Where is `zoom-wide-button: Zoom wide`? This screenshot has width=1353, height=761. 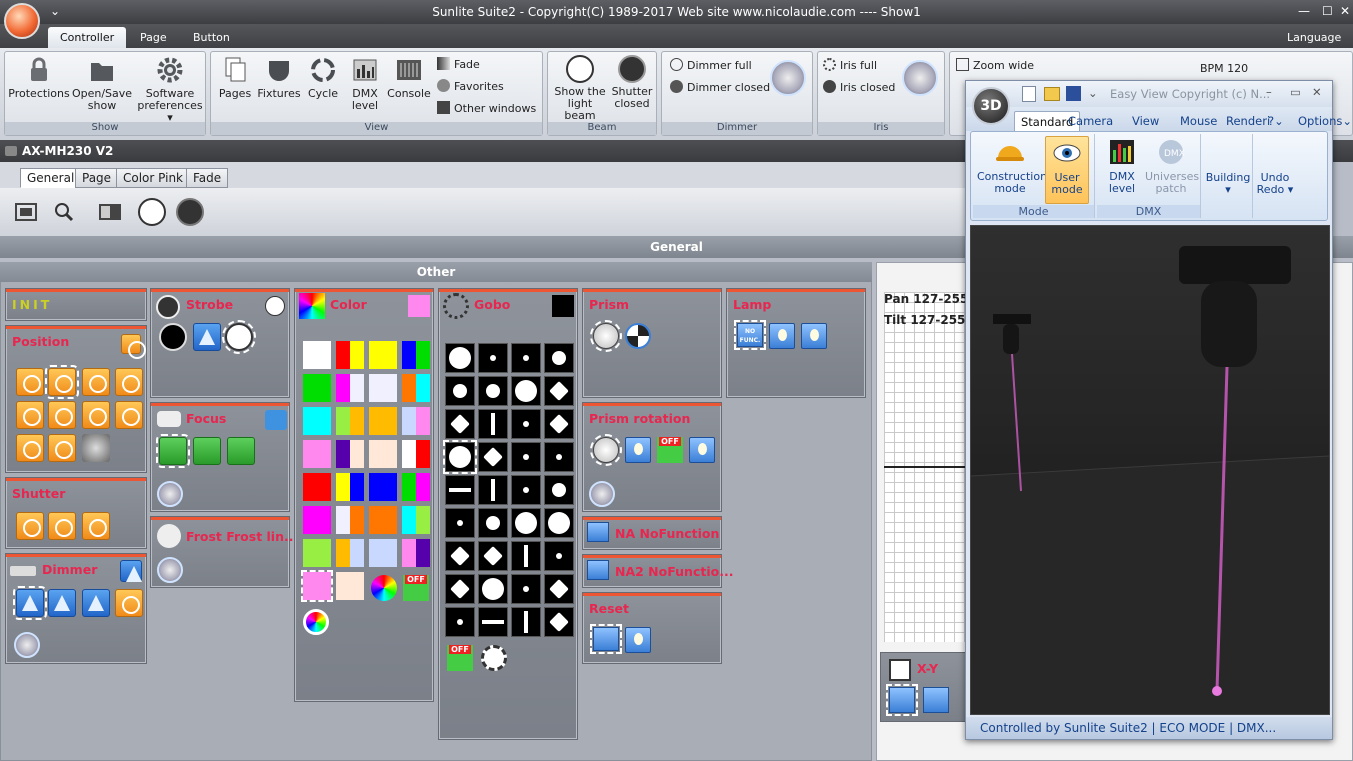 zoom-wide-button: Zoom wide is located at coordinates (995, 65).